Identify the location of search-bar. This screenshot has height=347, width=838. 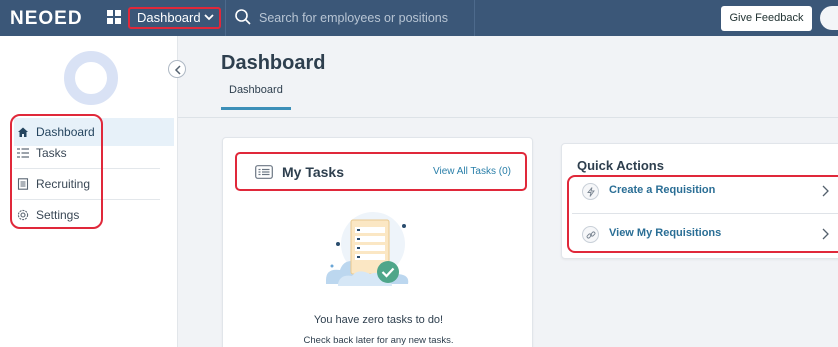
(350, 18).